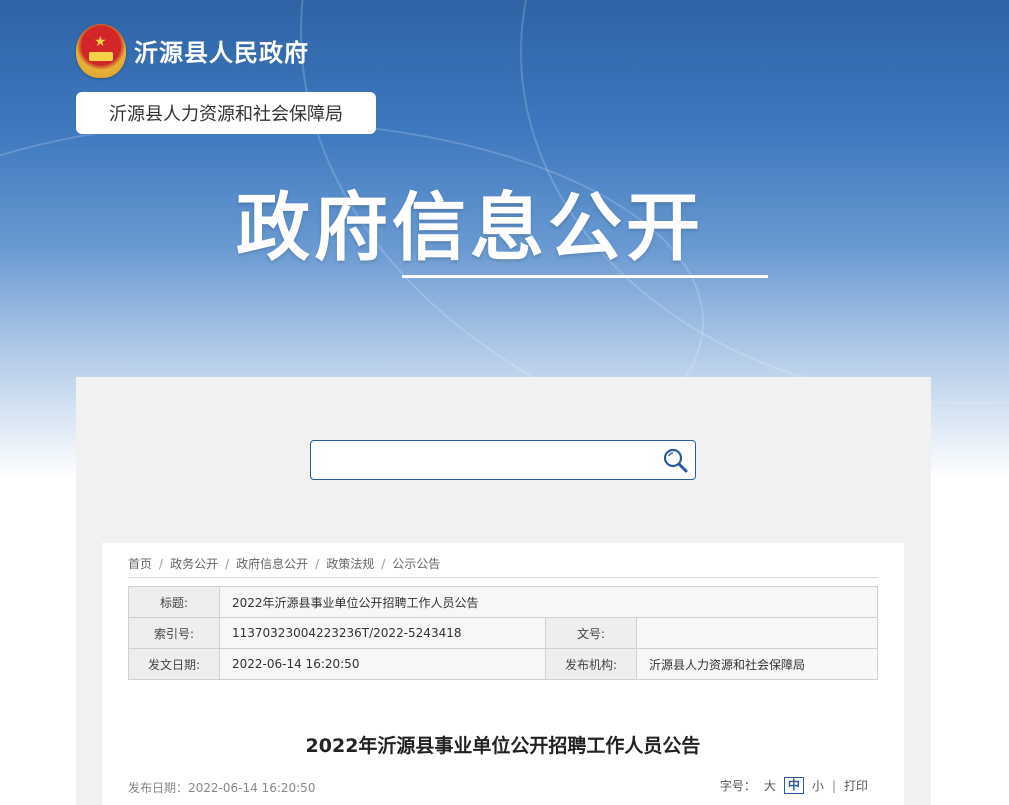  Describe the element at coordinates (757, 664) in the screenshot. I see `org-value: 沂源县人力资源和社会保障局` at that location.